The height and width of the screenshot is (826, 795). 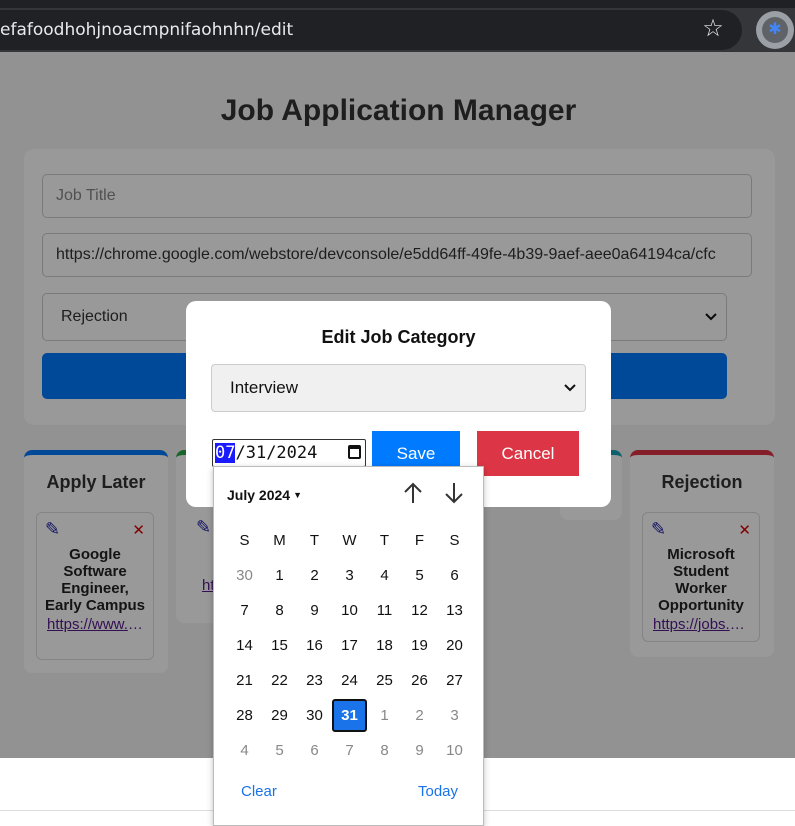 I want to click on calendar-day: 13, so click(x=454, y=610).